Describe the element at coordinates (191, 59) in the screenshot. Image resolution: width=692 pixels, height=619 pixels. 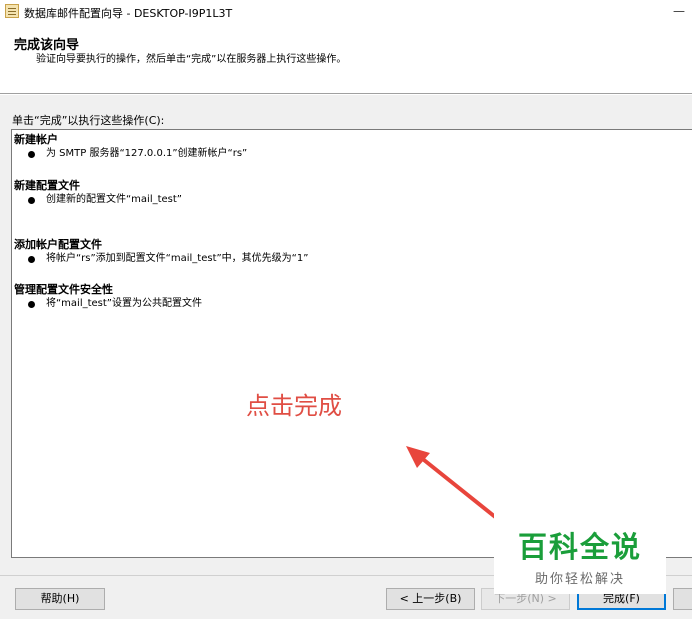
I see `page-subtitle: 验证向导要执行的操作，然后单击“完成”以在服务器上执行这些操作。` at that location.